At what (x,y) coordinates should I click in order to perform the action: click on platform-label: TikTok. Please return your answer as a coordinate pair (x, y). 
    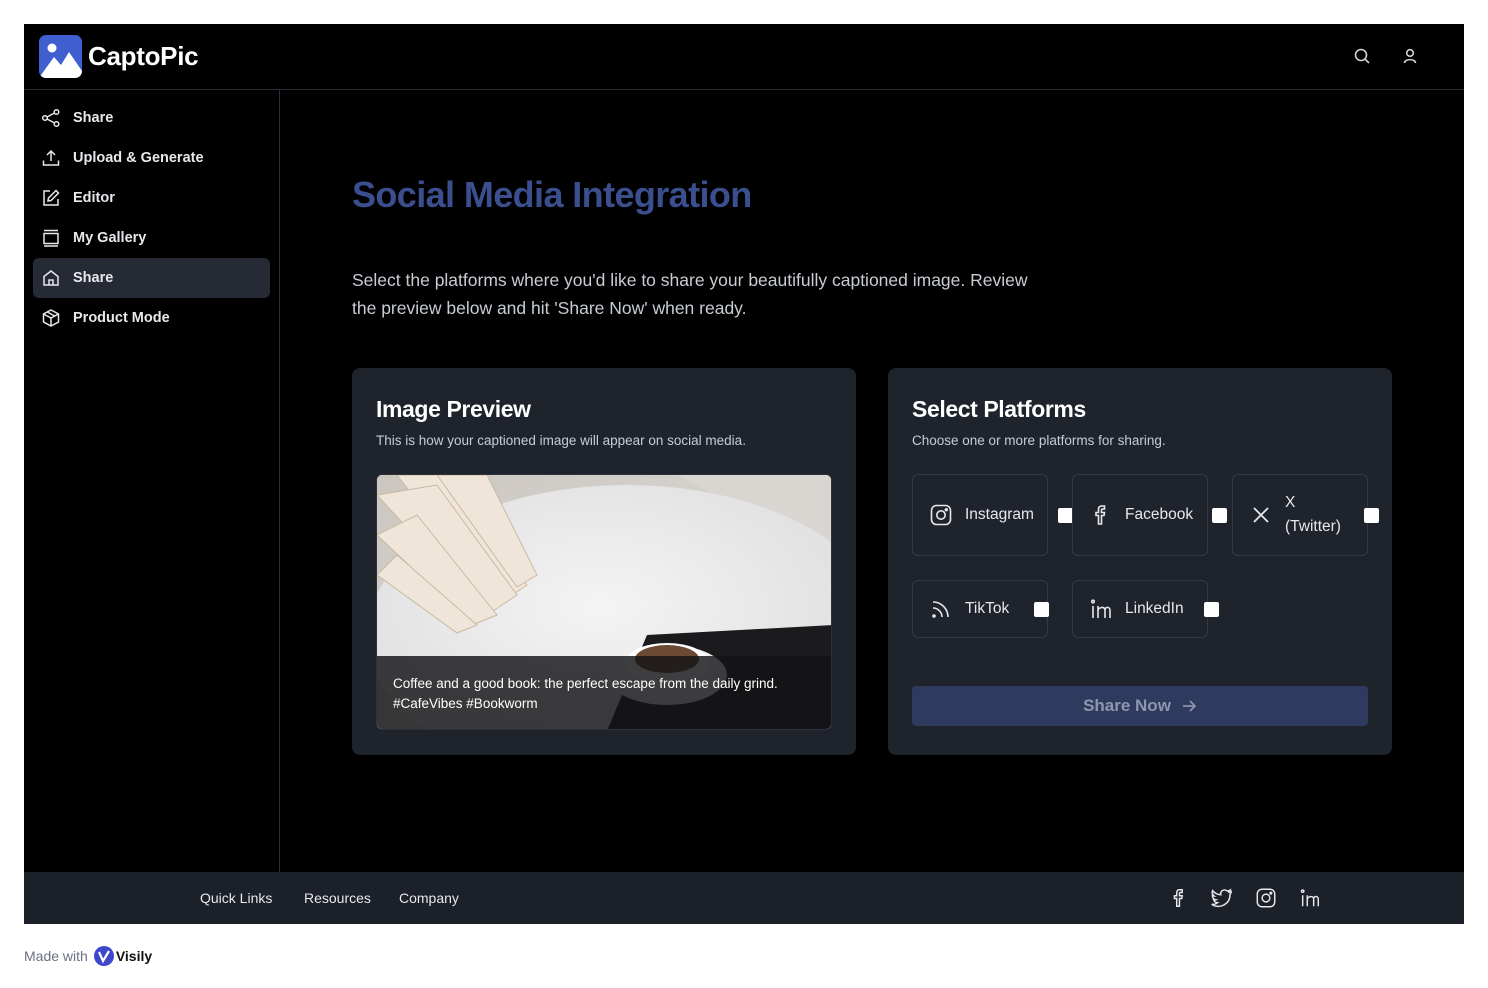
    Looking at the image, I should click on (987, 608).